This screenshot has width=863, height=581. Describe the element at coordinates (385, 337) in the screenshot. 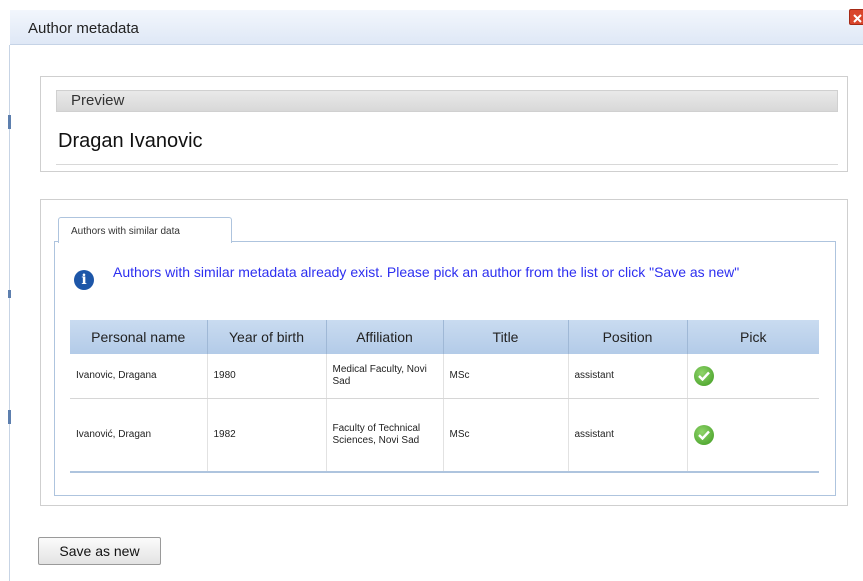

I see `column-header-affiliation: Affiliation` at that location.